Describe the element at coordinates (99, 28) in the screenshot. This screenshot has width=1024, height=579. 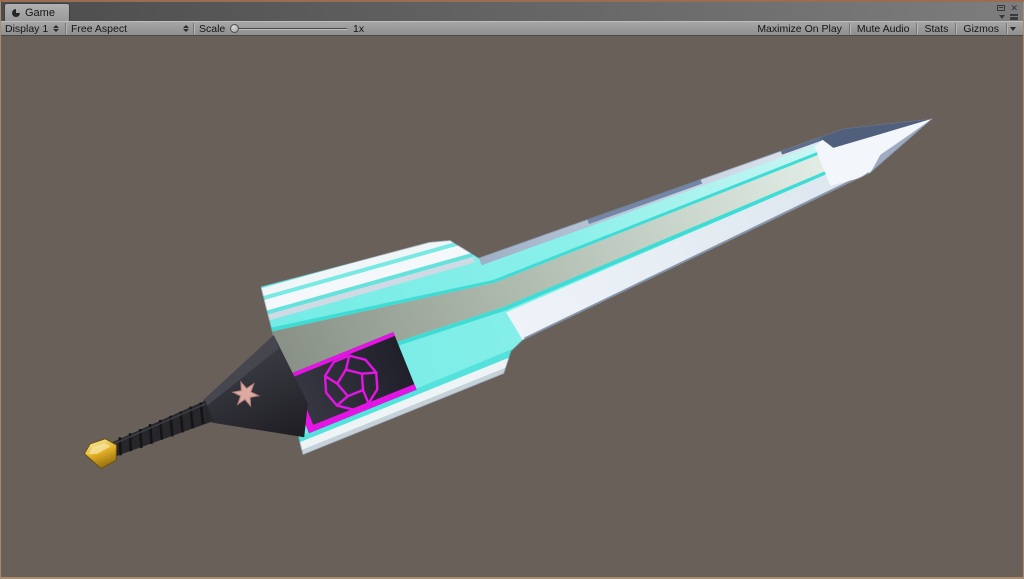
I see `aspect-dropdown-label: Free Aspect` at that location.